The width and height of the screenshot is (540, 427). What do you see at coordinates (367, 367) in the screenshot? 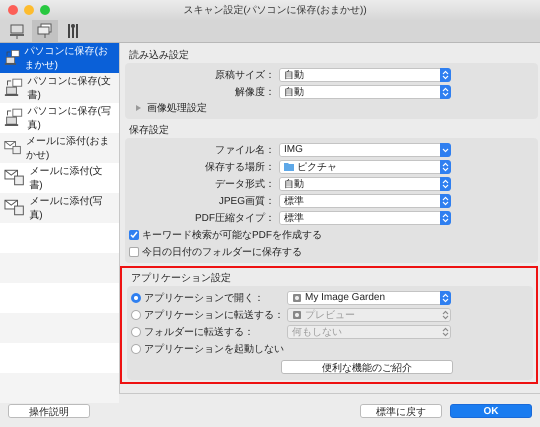
I see `features-button: 便利な機能のご紹介` at bounding box center [367, 367].